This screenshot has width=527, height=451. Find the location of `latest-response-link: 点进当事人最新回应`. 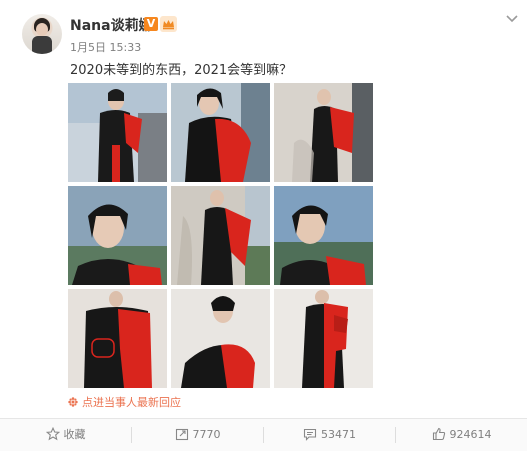

latest-response-link: 点进当事人最新回应 is located at coordinates (124, 402).